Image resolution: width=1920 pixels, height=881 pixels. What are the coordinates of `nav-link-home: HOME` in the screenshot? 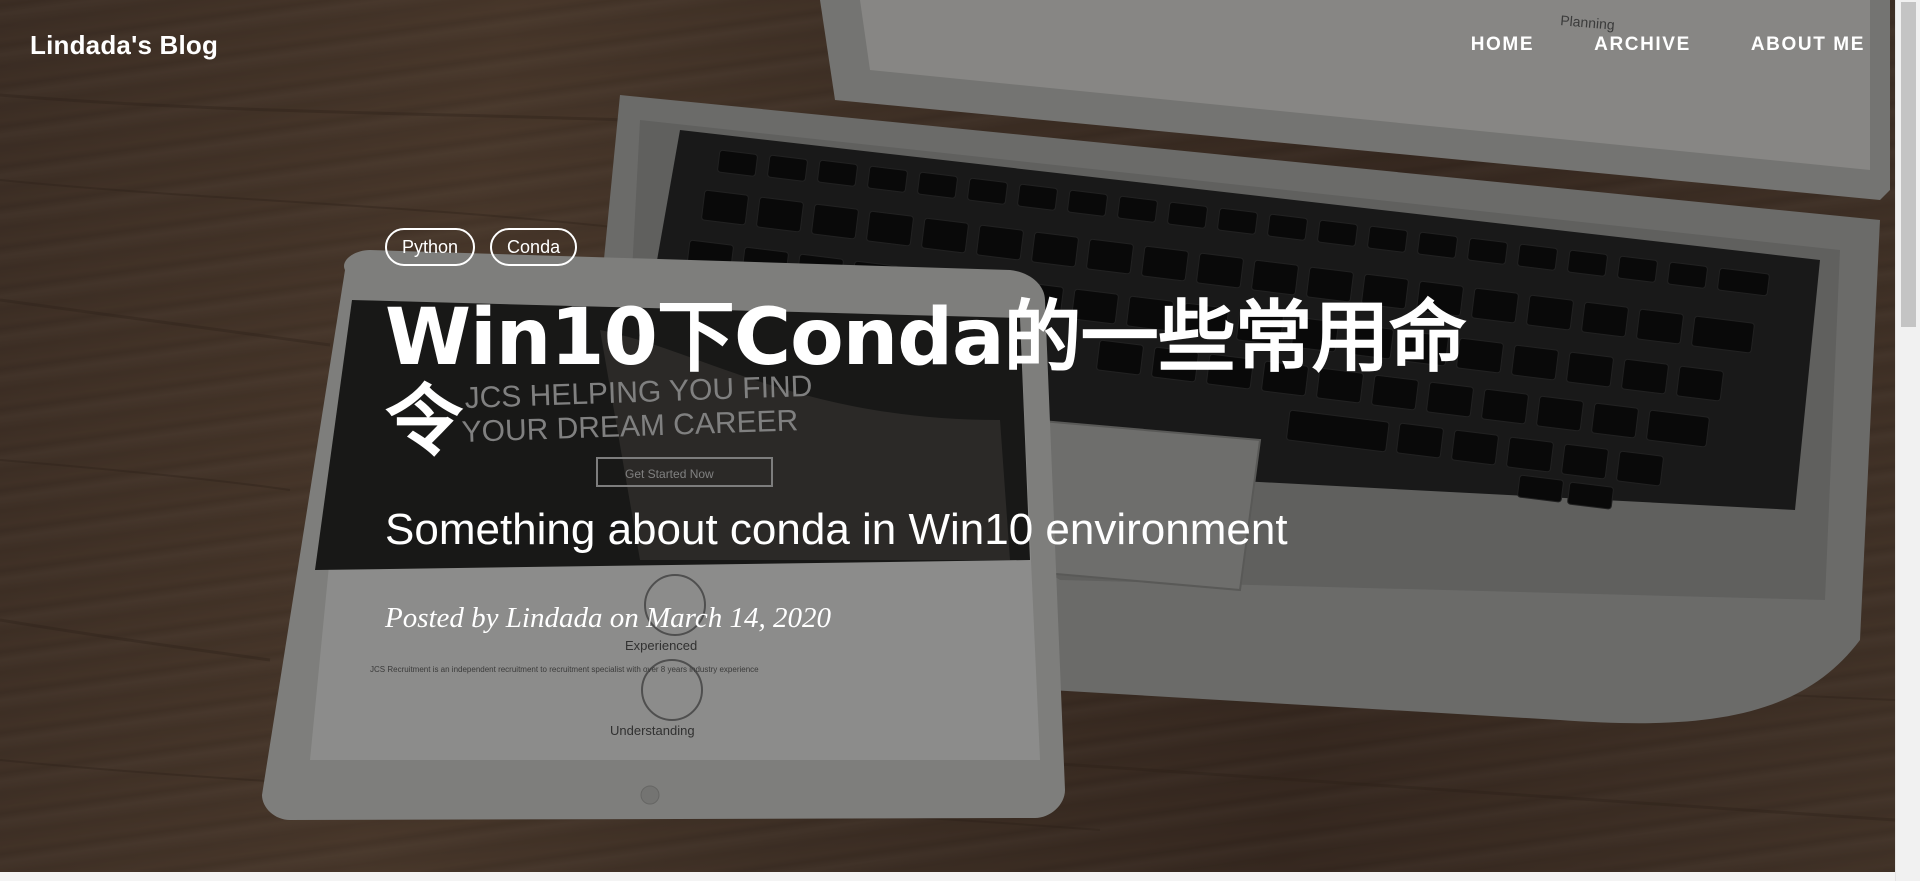 It's located at (1502, 45).